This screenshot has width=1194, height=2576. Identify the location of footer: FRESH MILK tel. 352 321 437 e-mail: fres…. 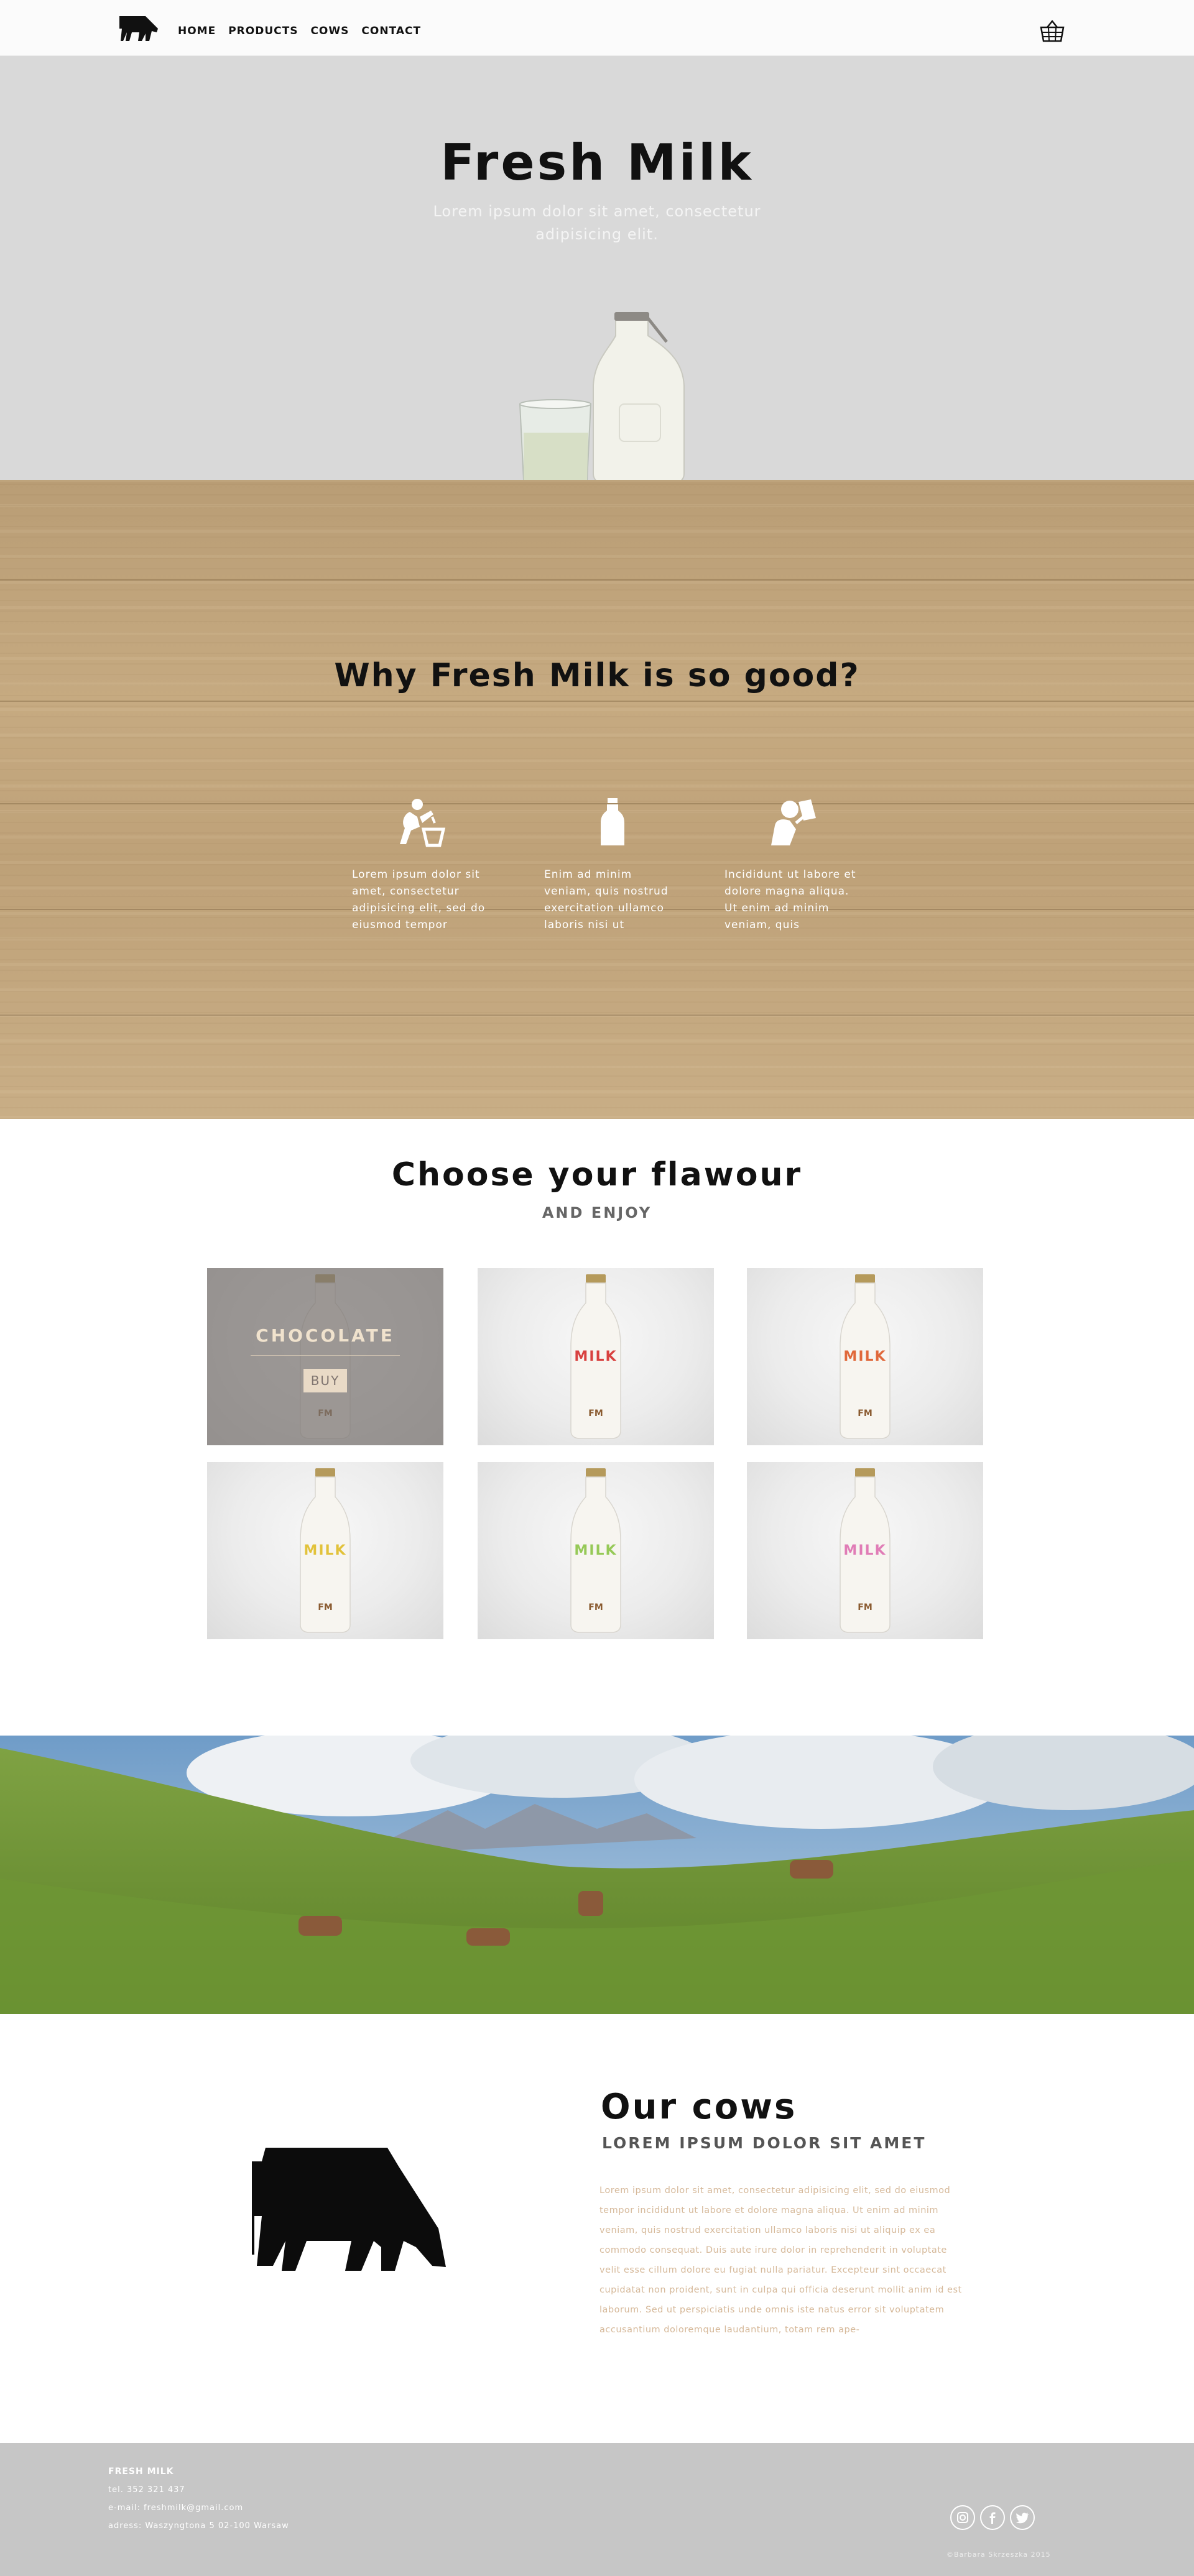
(597, 2509).